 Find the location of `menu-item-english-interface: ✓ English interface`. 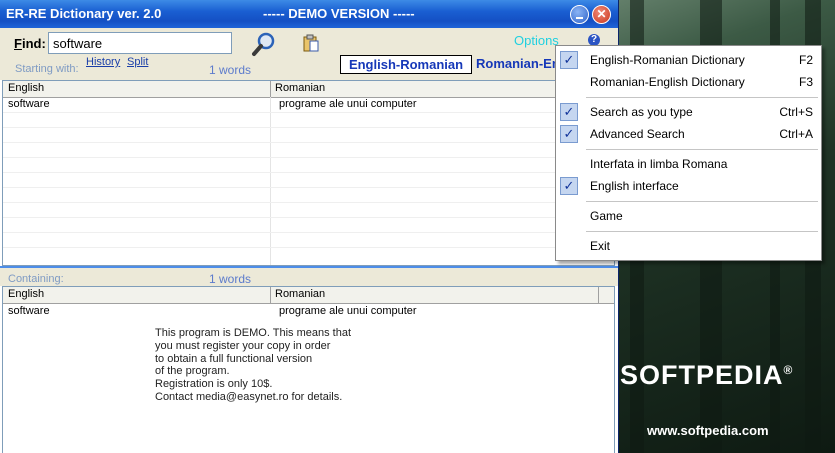

menu-item-english-interface: ✓ English interface is located at coordinates (688, 186).